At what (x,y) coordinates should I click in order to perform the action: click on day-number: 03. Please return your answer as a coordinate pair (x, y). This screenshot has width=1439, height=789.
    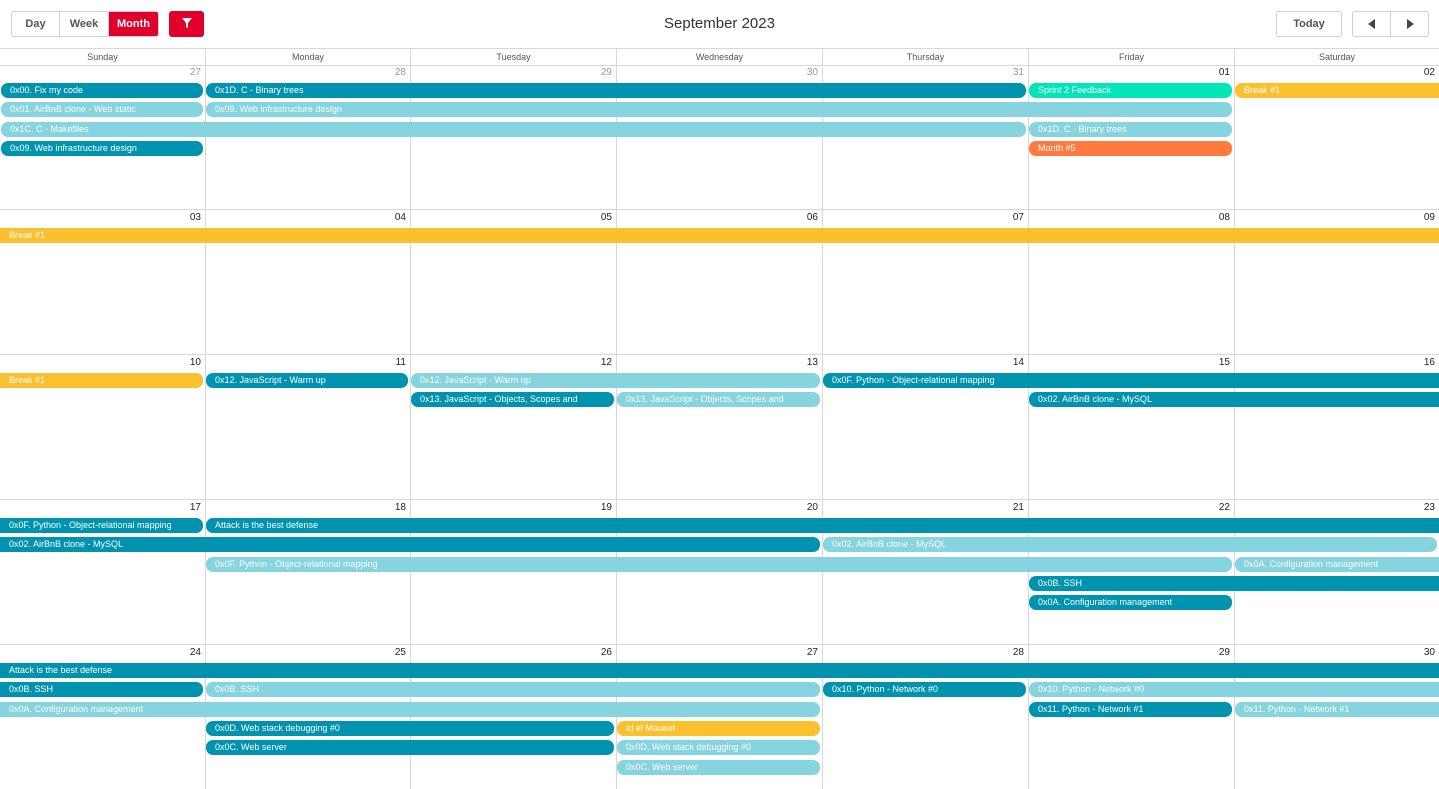
    Looking at the image, I should click on (195, 217).